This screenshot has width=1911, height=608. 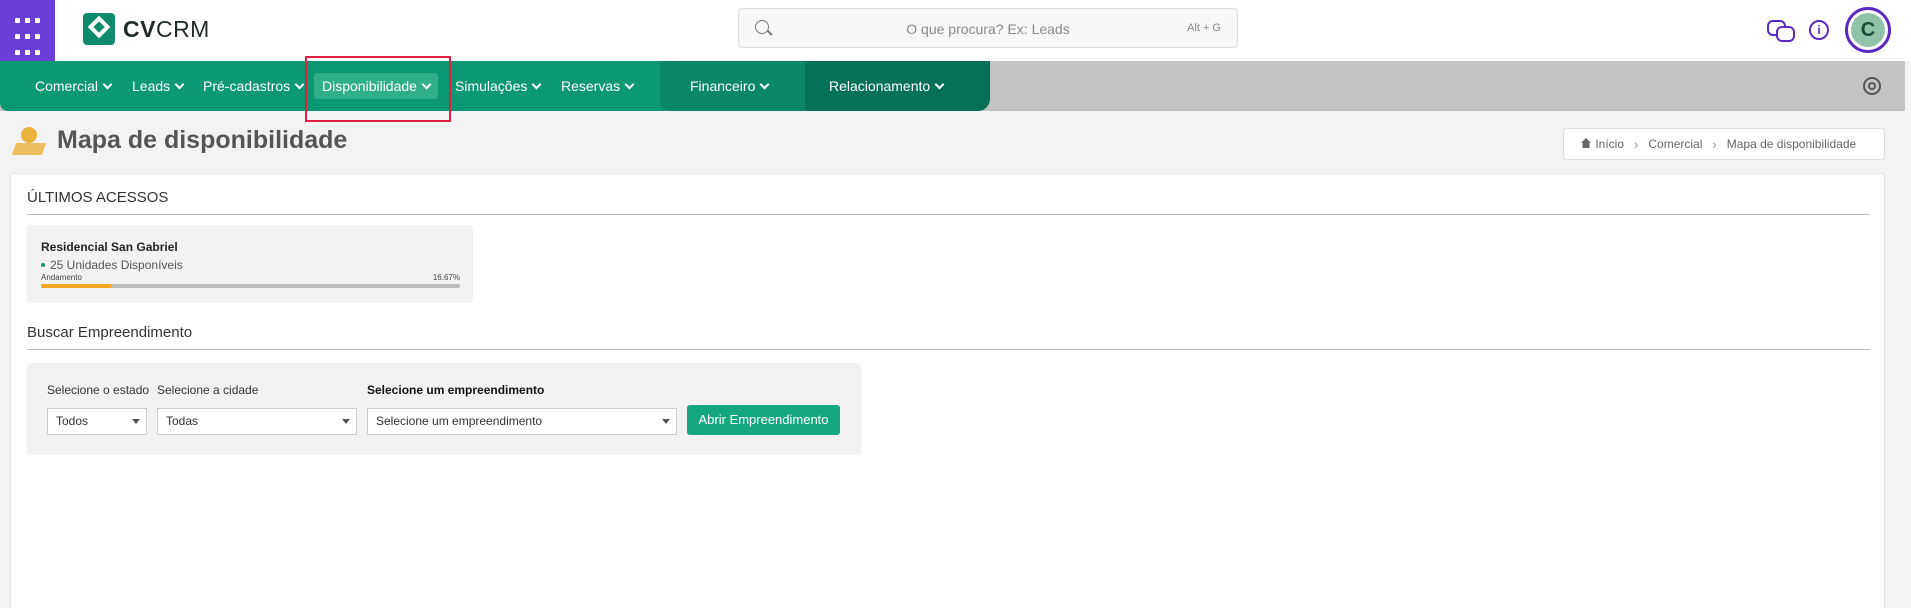 I want to click on project-name: Residencial San Gabriel, so click(x=109, y=247).